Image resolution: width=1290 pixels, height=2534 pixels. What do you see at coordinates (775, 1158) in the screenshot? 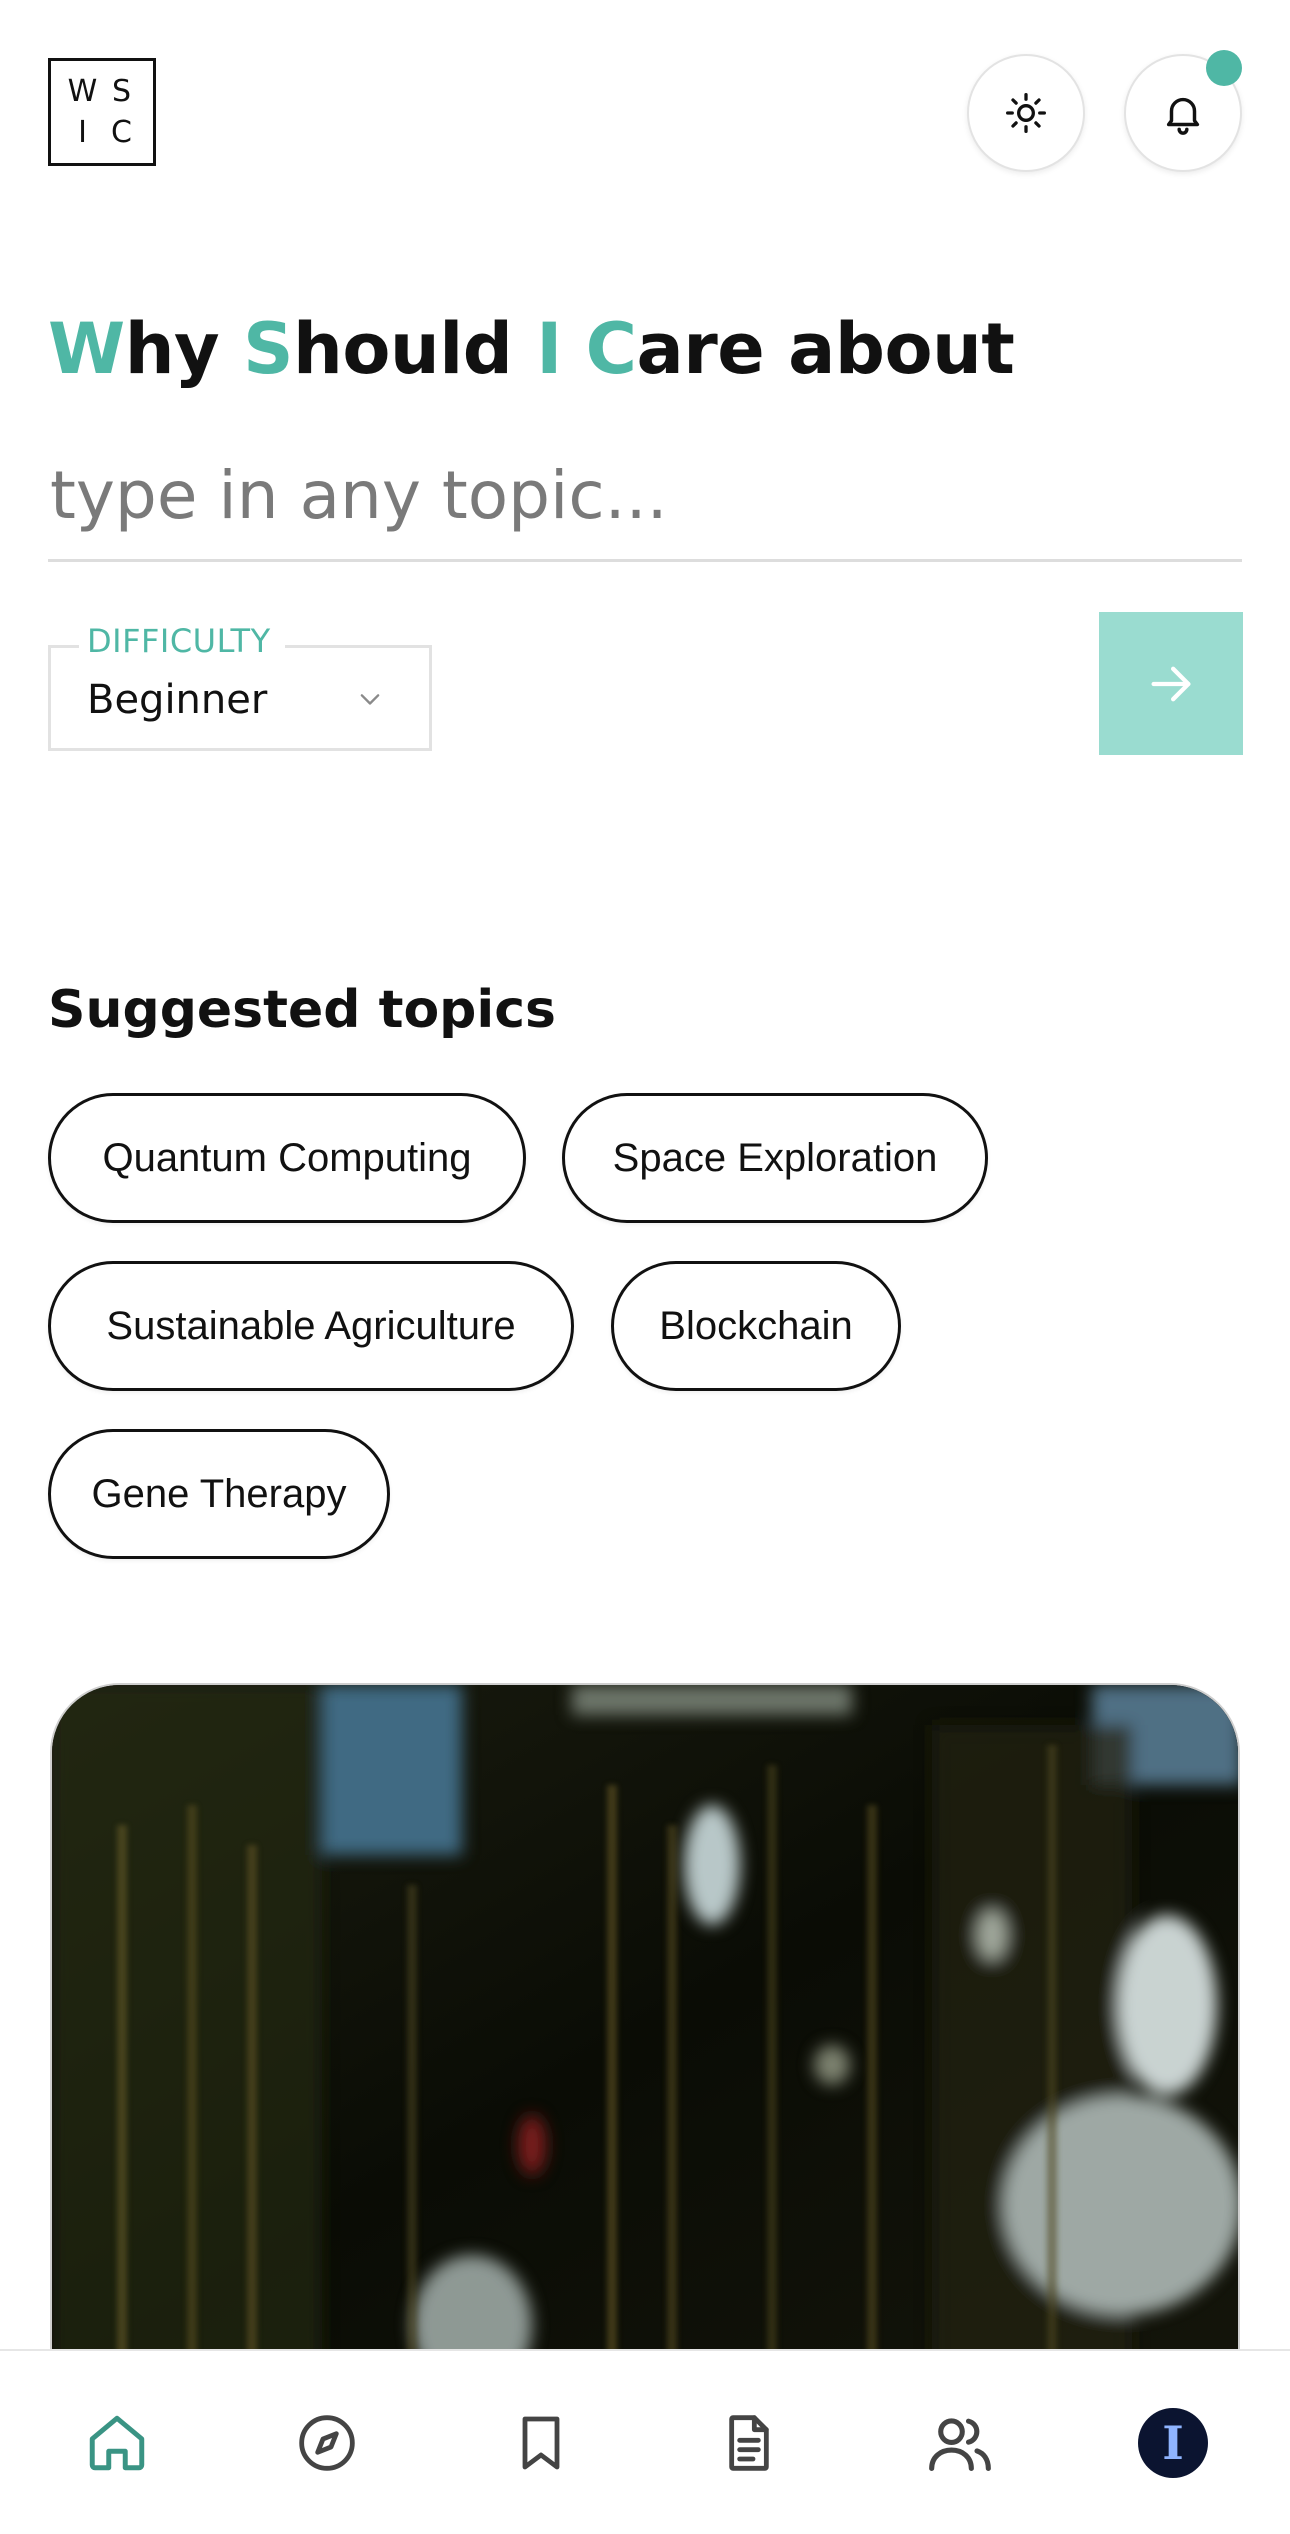
I see `topic-chip-space-exploration: Space Exploration` at bounding box center [775, 1158].